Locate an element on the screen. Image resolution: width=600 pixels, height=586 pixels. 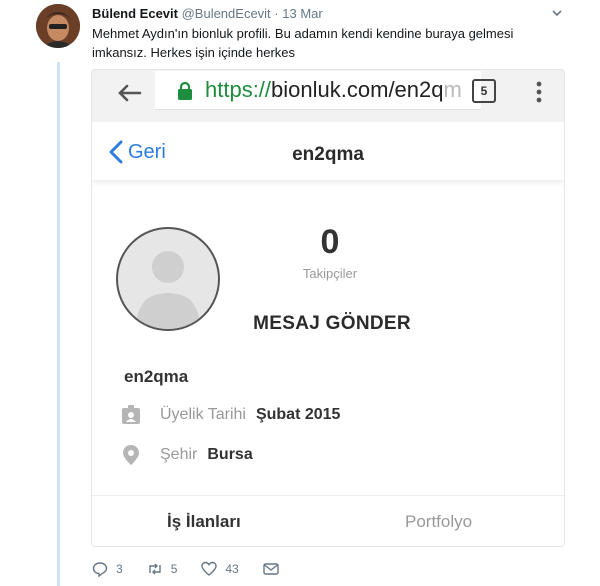
author-avatar is located at coordinates (58, 26).